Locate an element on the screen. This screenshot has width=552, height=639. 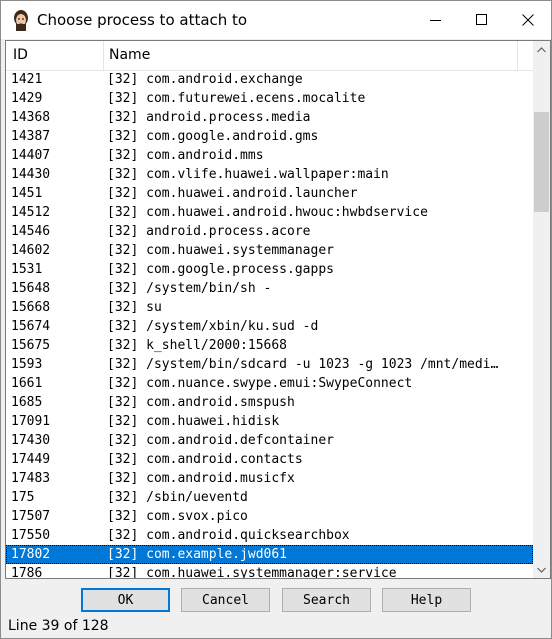
process-name: [32] com.android.mms is located at coordinates (185, 155).